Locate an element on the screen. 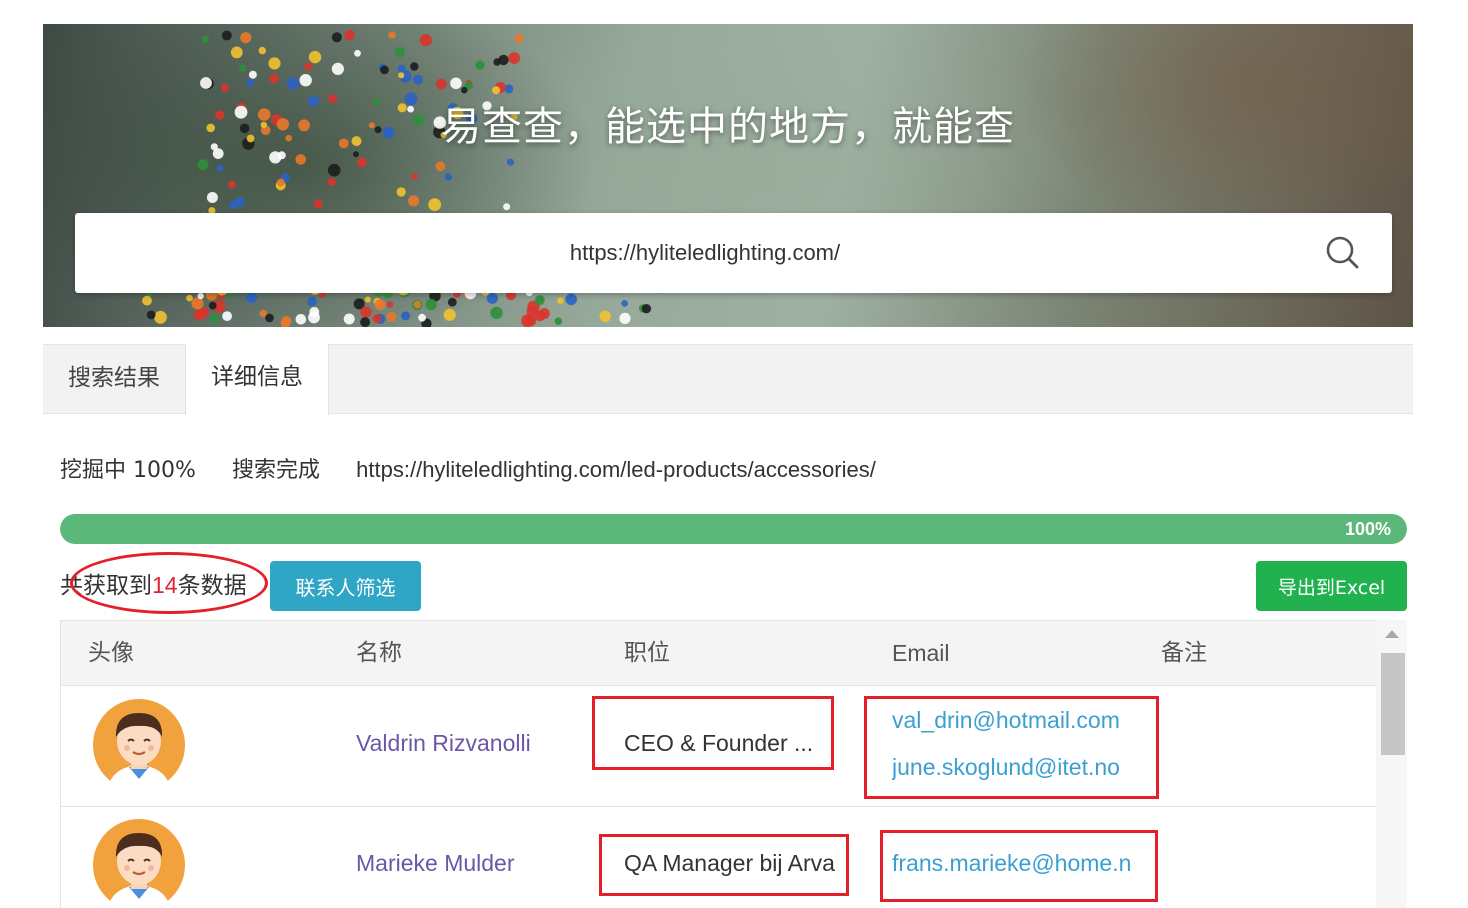 This screenshot has height=908, width=1468. tab-bar: 搜索结果 详细信息 is located at coordinates (728, 379).